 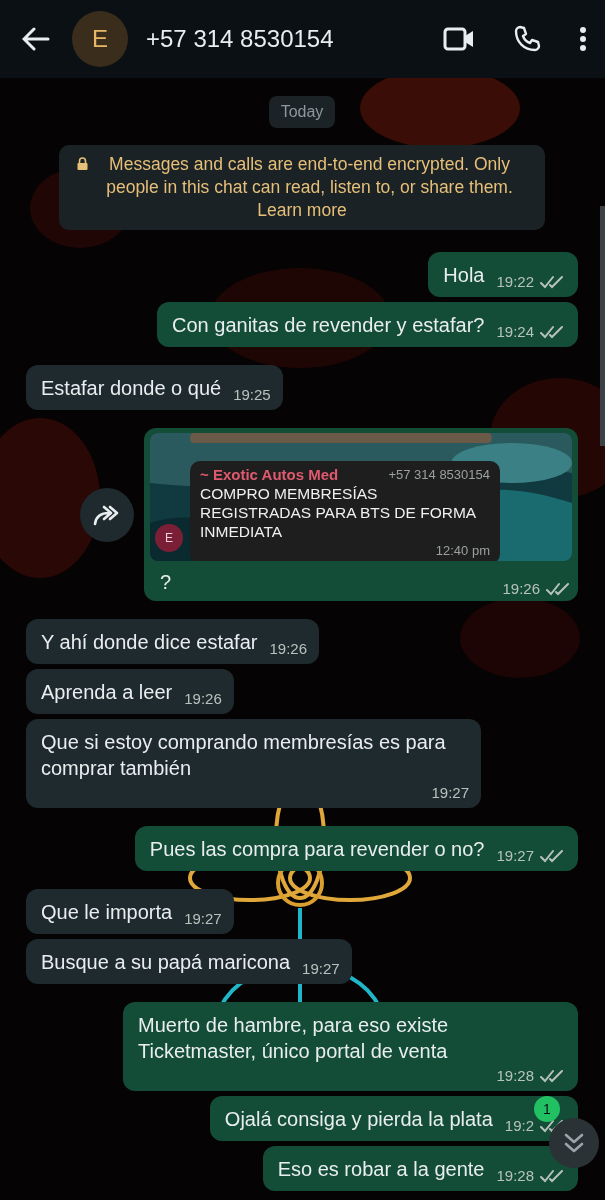 What do you see at coordinates (100, 39) in the screenshot?
I see `contact-avatar: E` at bounding box center [100, 39].